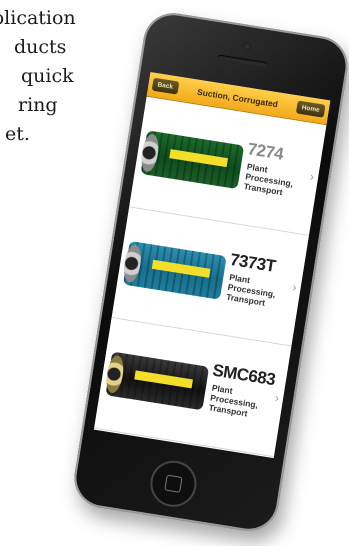 This screenshot has width=349, height=546. I want to click on home-square-icon, so click(173, 483).